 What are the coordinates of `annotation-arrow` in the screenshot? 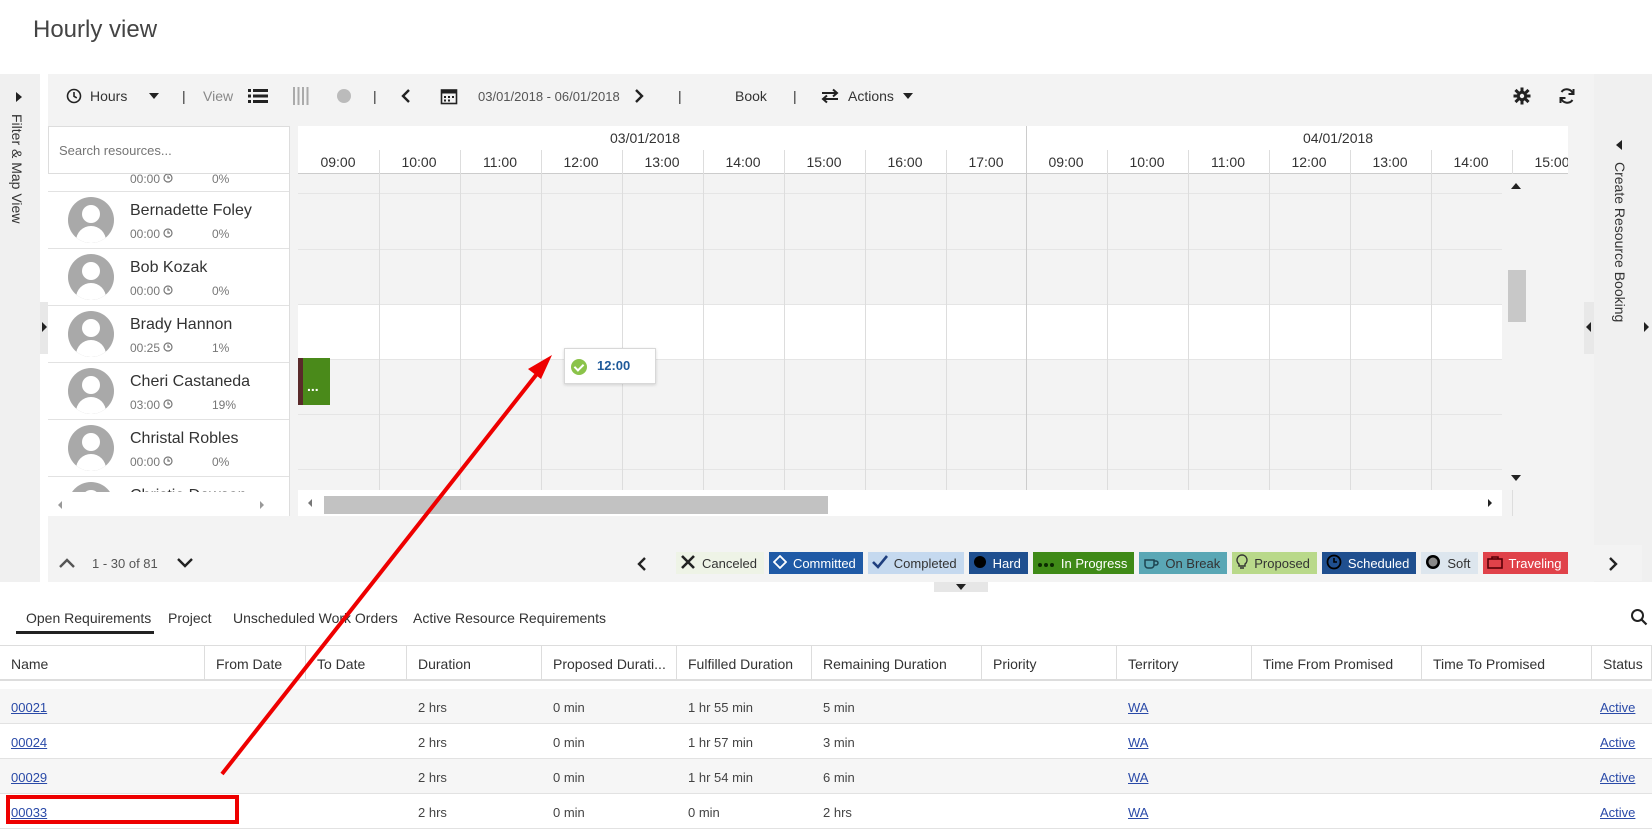 It's located at (386, 565).